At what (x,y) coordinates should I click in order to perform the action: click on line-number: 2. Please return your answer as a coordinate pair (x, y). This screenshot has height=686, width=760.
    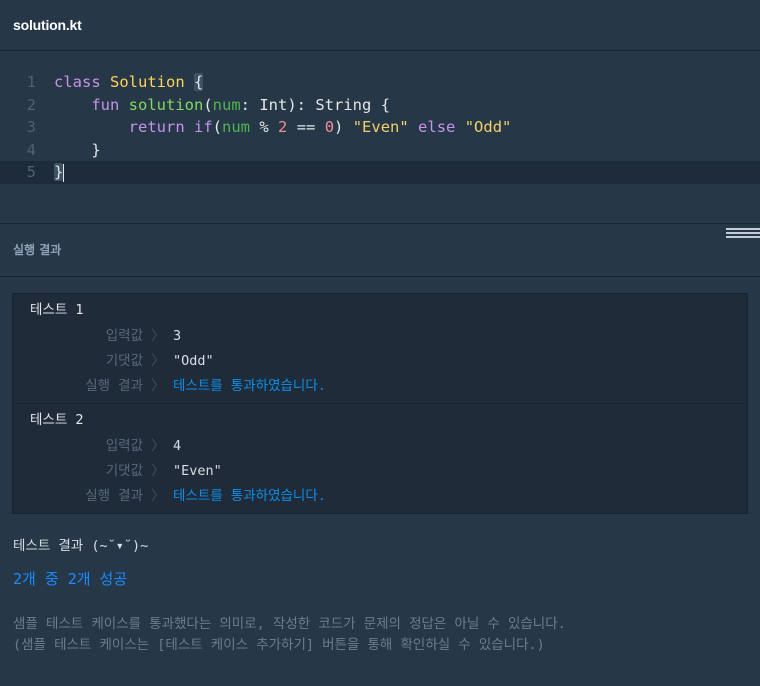
    Looking at the image, I should click on (31, 104).